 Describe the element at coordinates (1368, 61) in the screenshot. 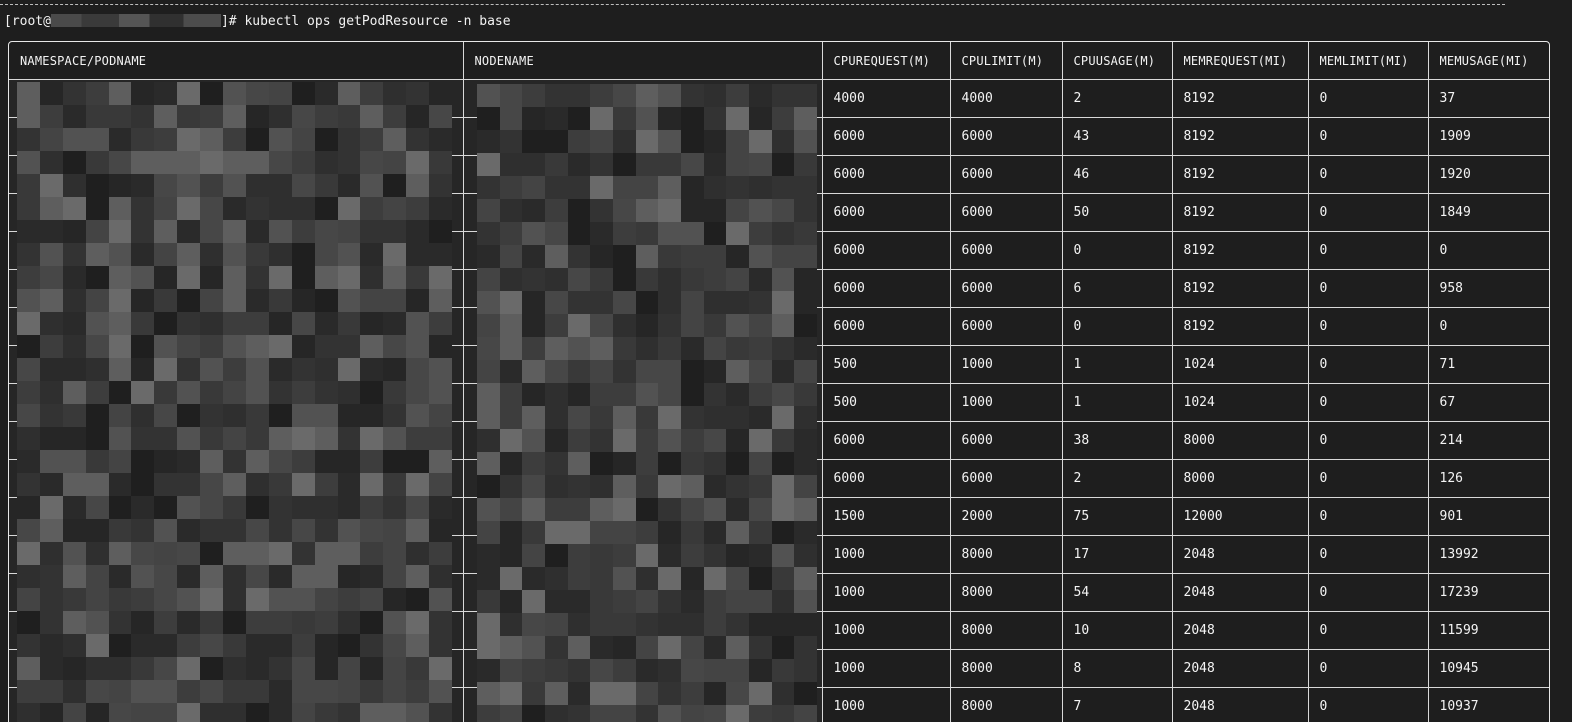

I see `column-header-memlimit-mi: MEMLIMIT(MI)` at that location.